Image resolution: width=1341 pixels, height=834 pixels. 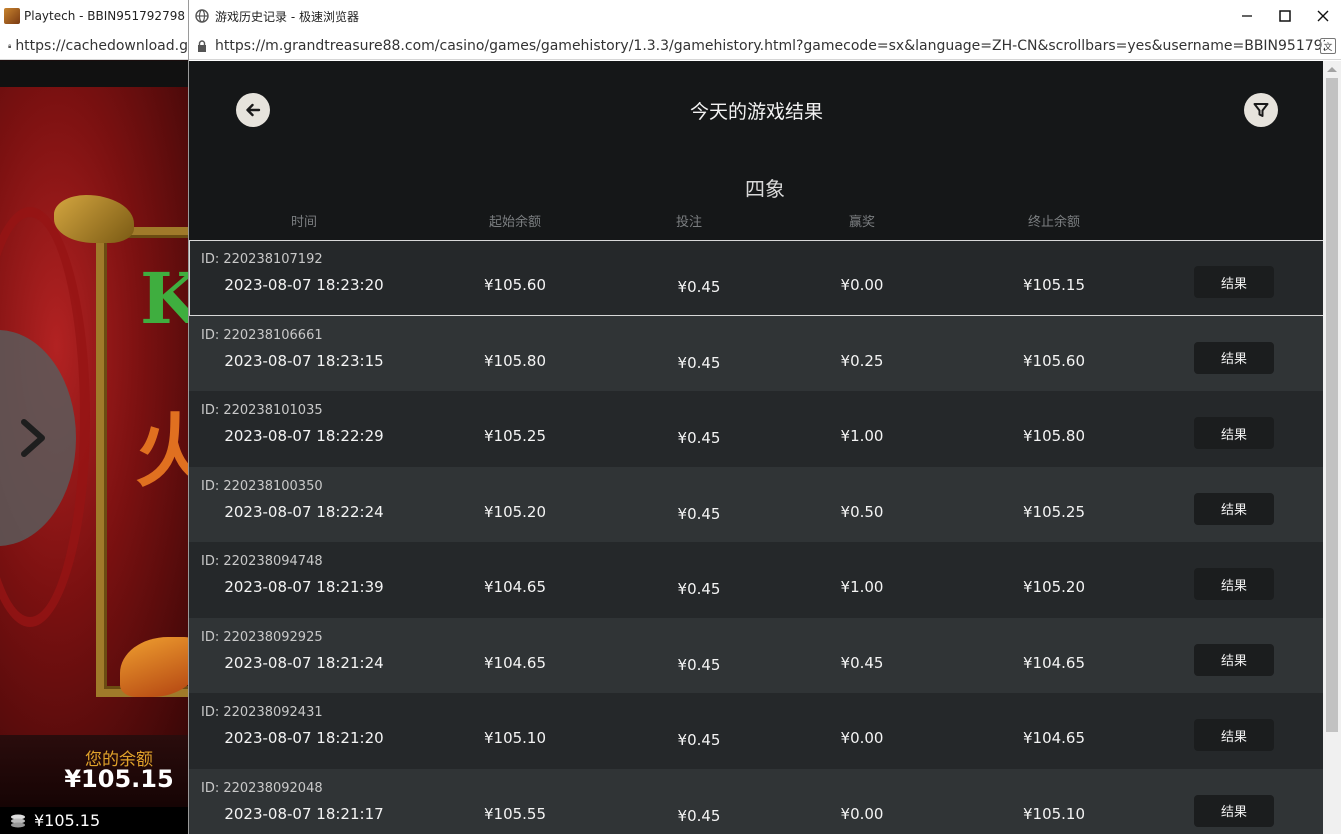 I want to click on row-time: 2023-08-07 18:21:20, so click(x=304, y=738).